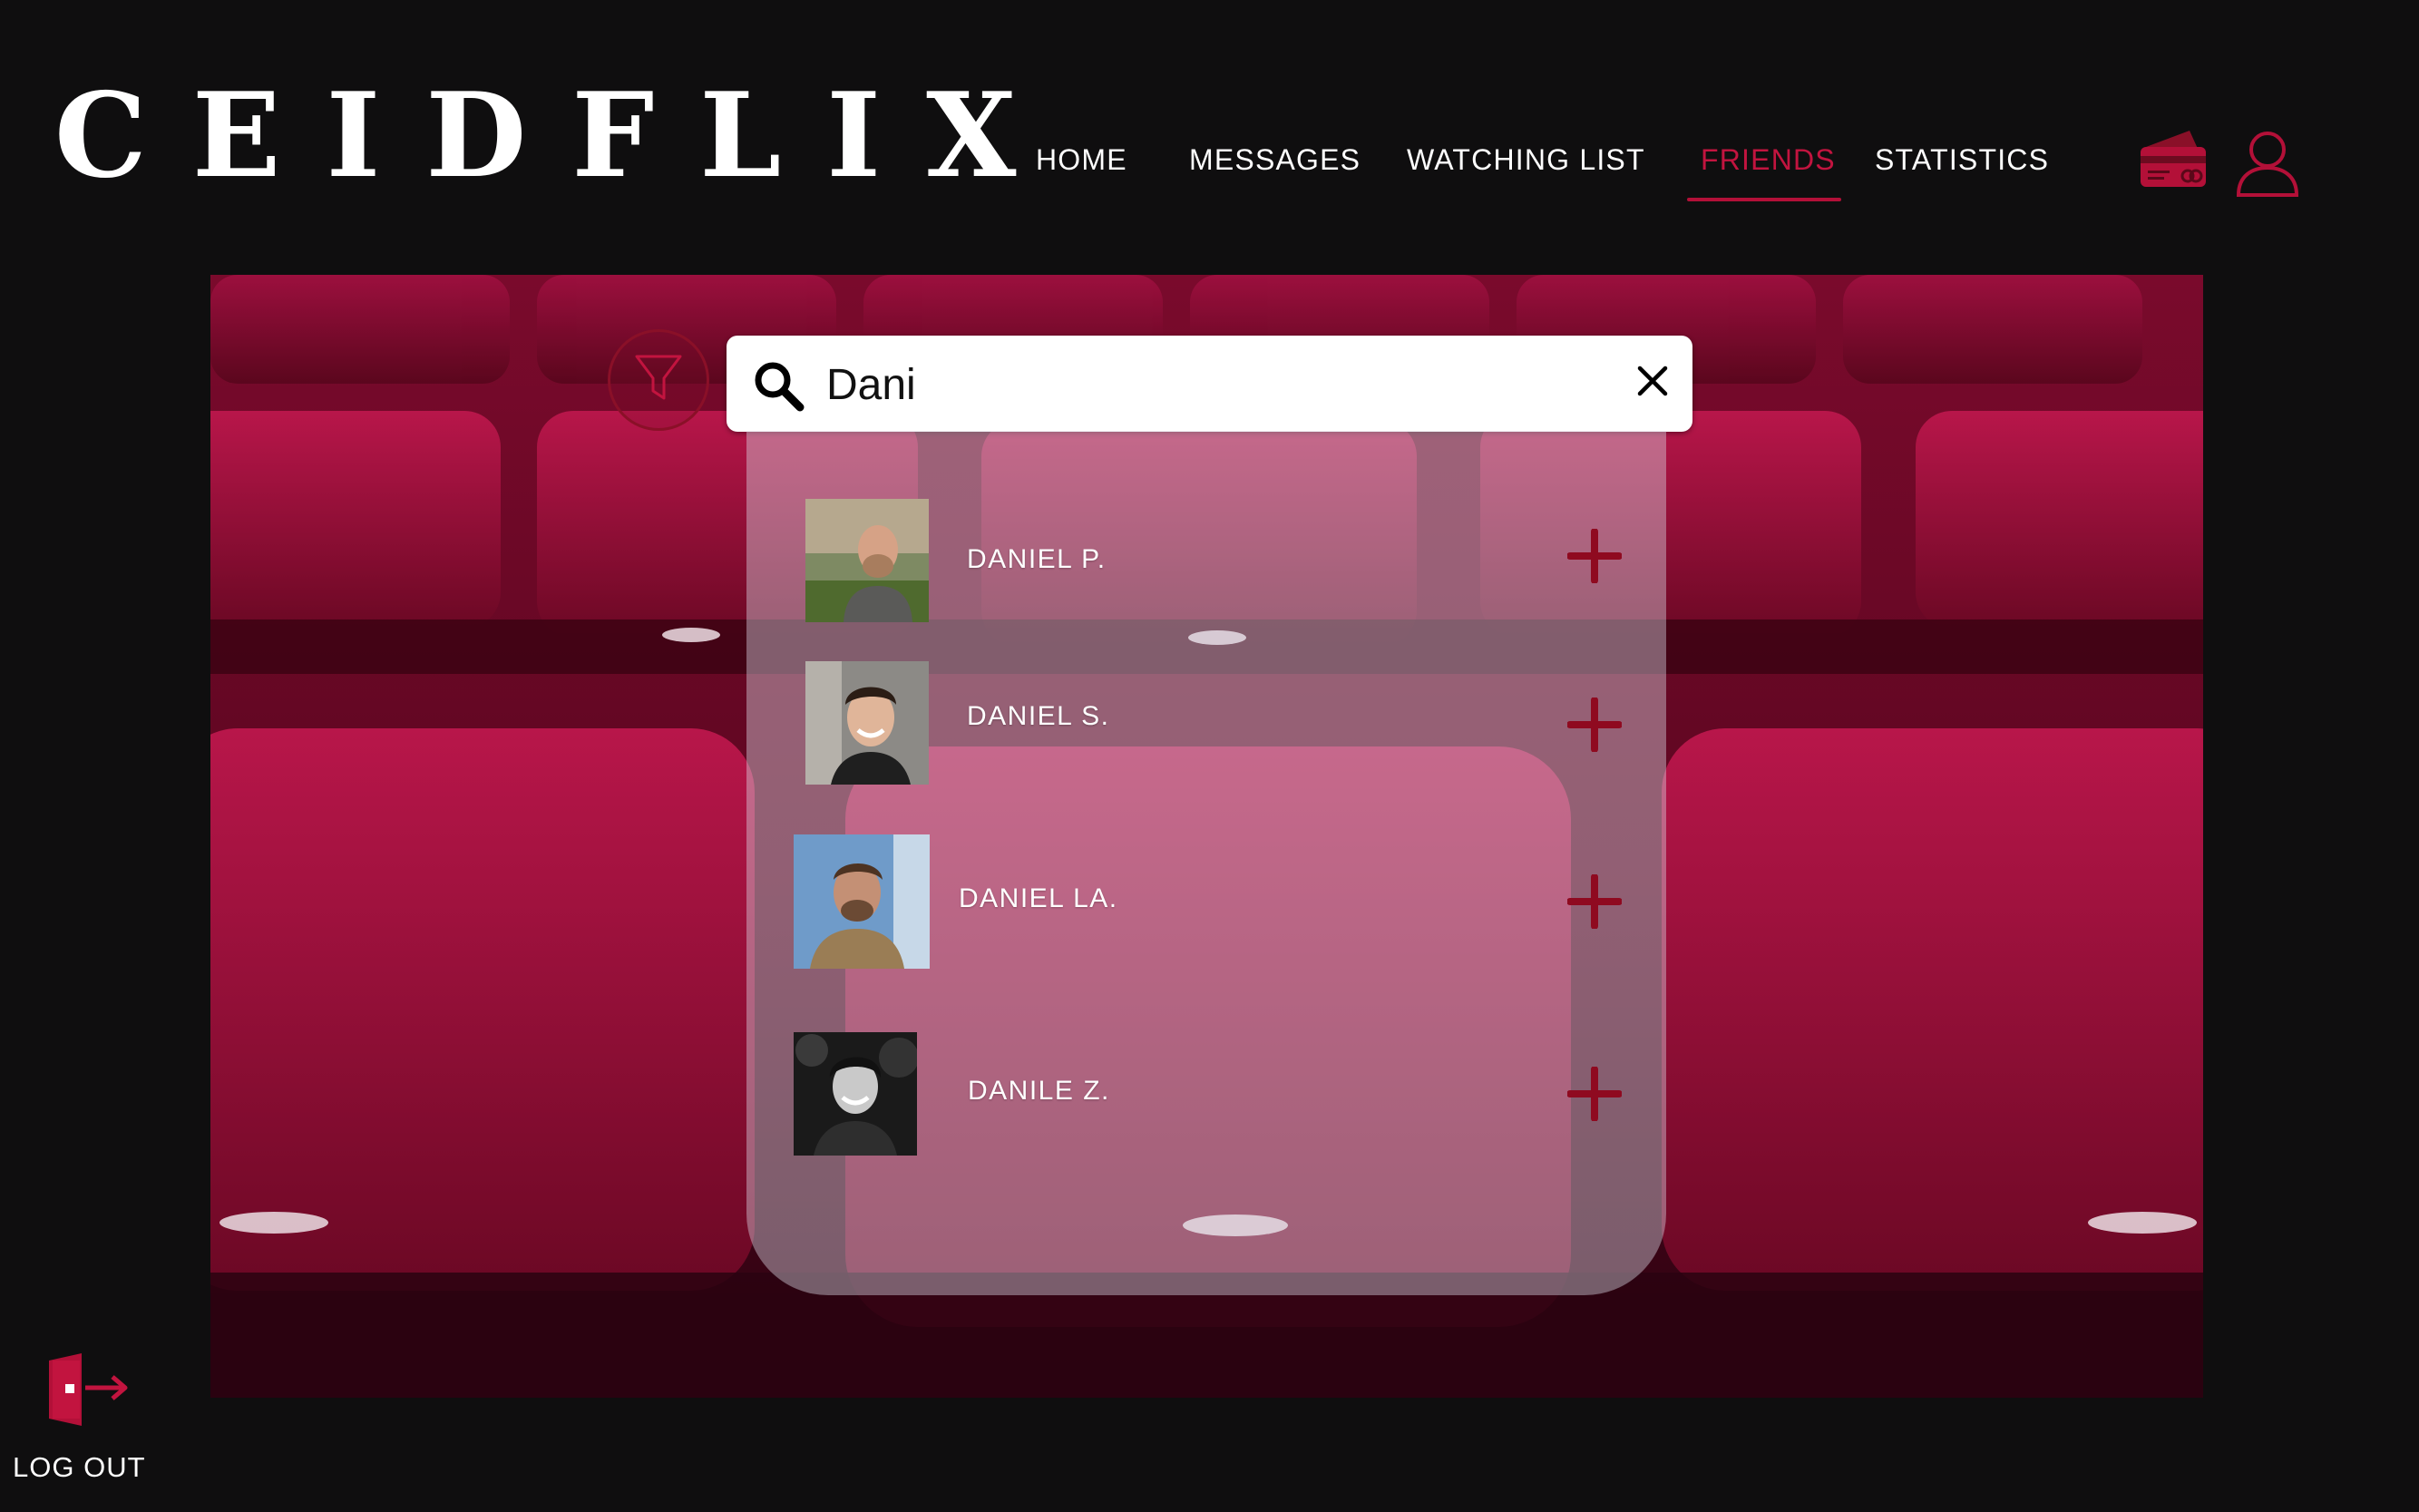  What do you see at coordinates (1206, 562) in the screenshot?
I see `result-row: DANIEL P.` at bounding box center [1206, 562].